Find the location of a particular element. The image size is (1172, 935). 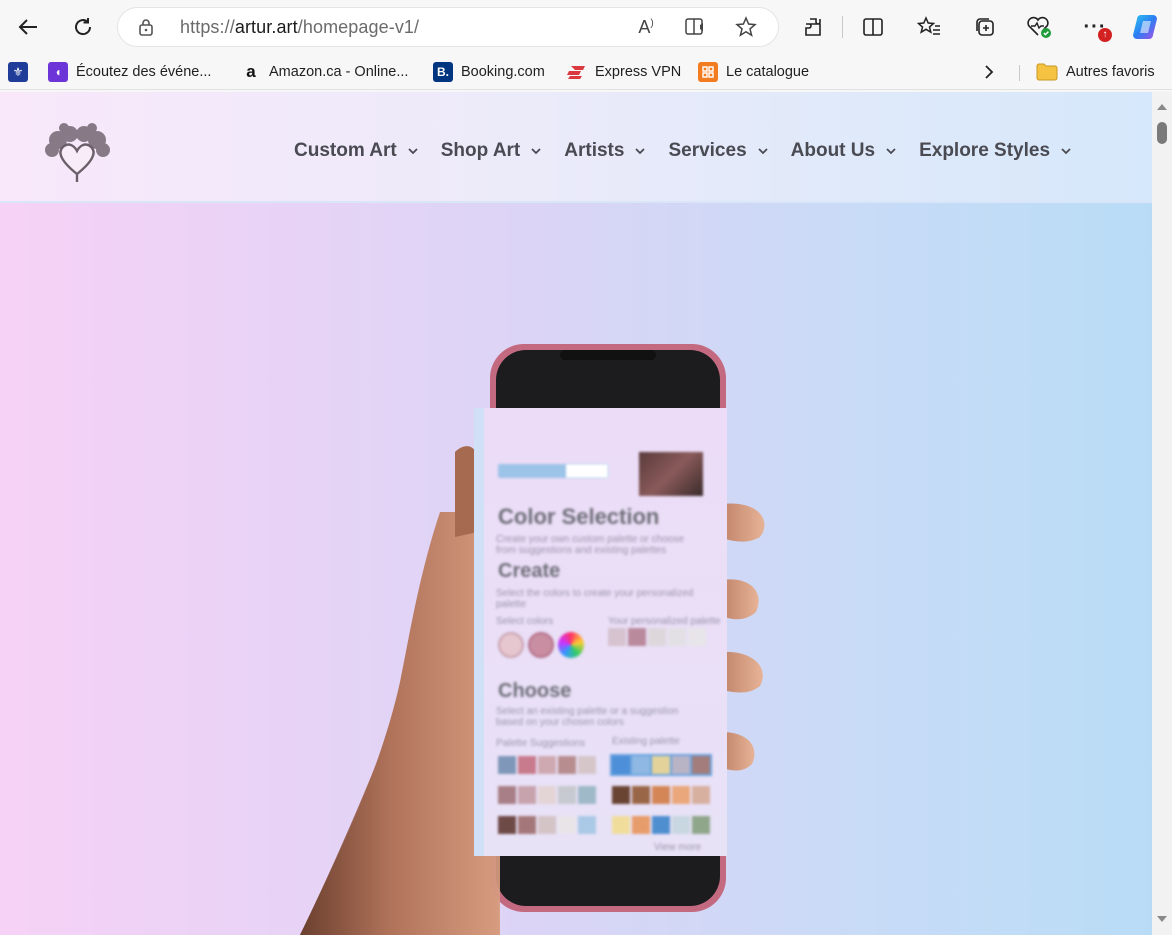

catalogue-icon is located at coordinates (708, 72).